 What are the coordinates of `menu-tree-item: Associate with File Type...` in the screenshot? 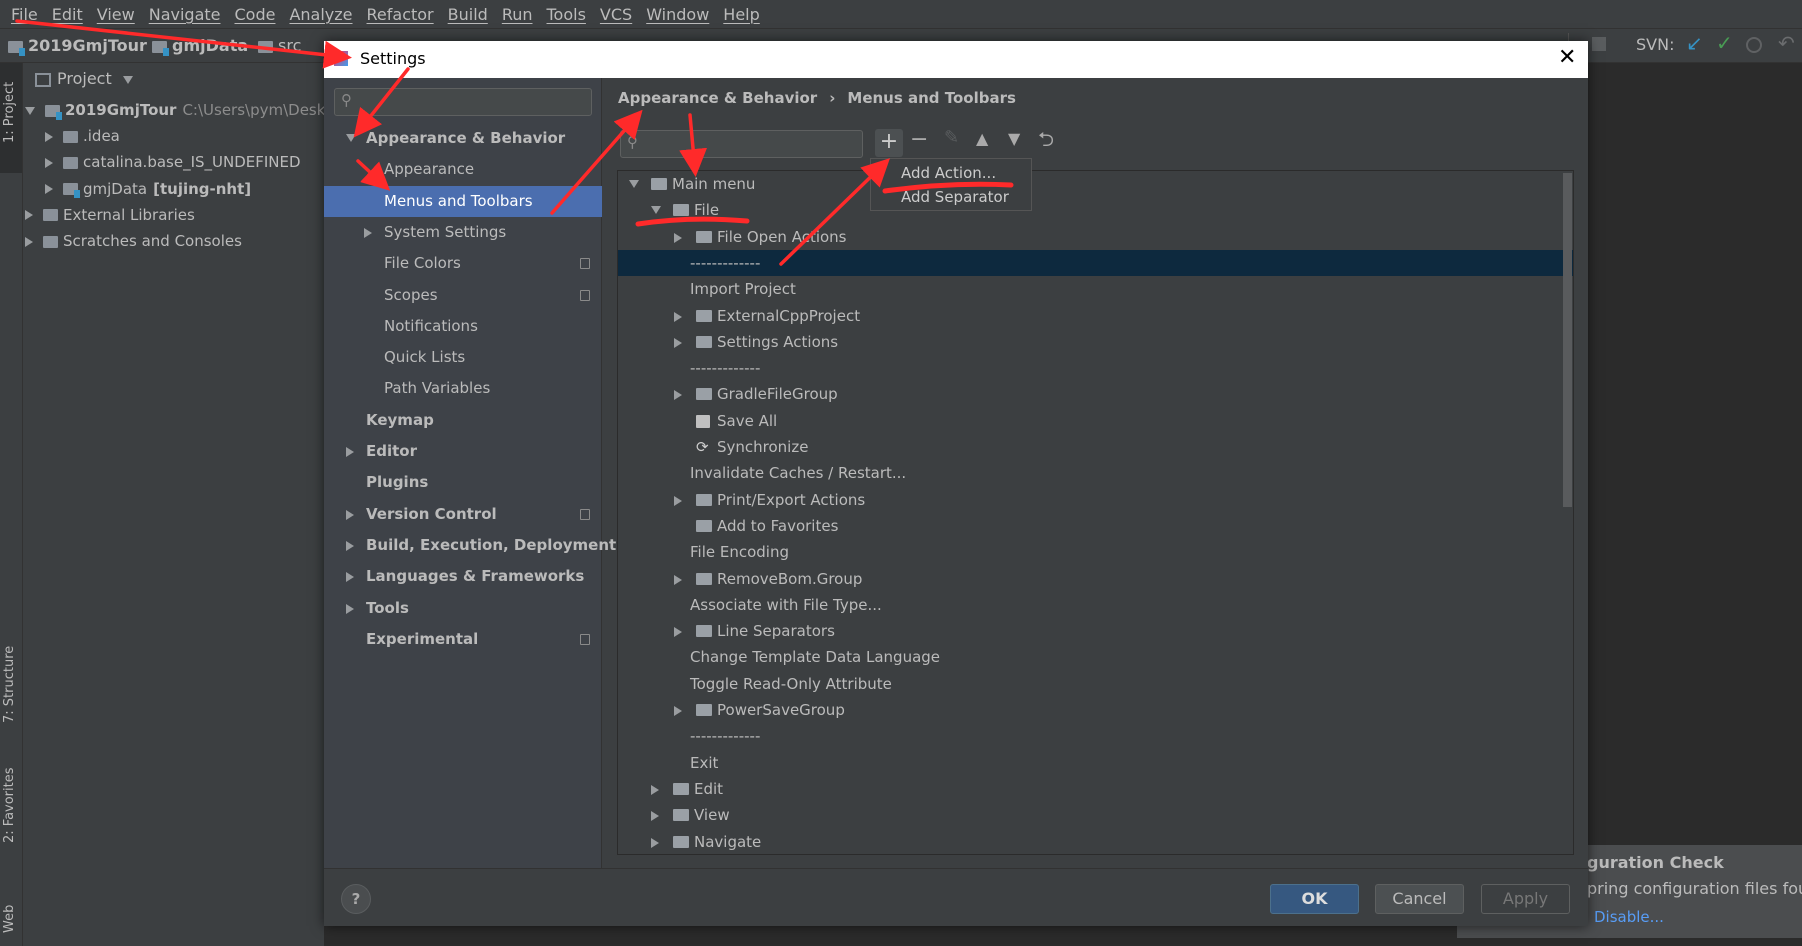 It's located at (1095, 605).